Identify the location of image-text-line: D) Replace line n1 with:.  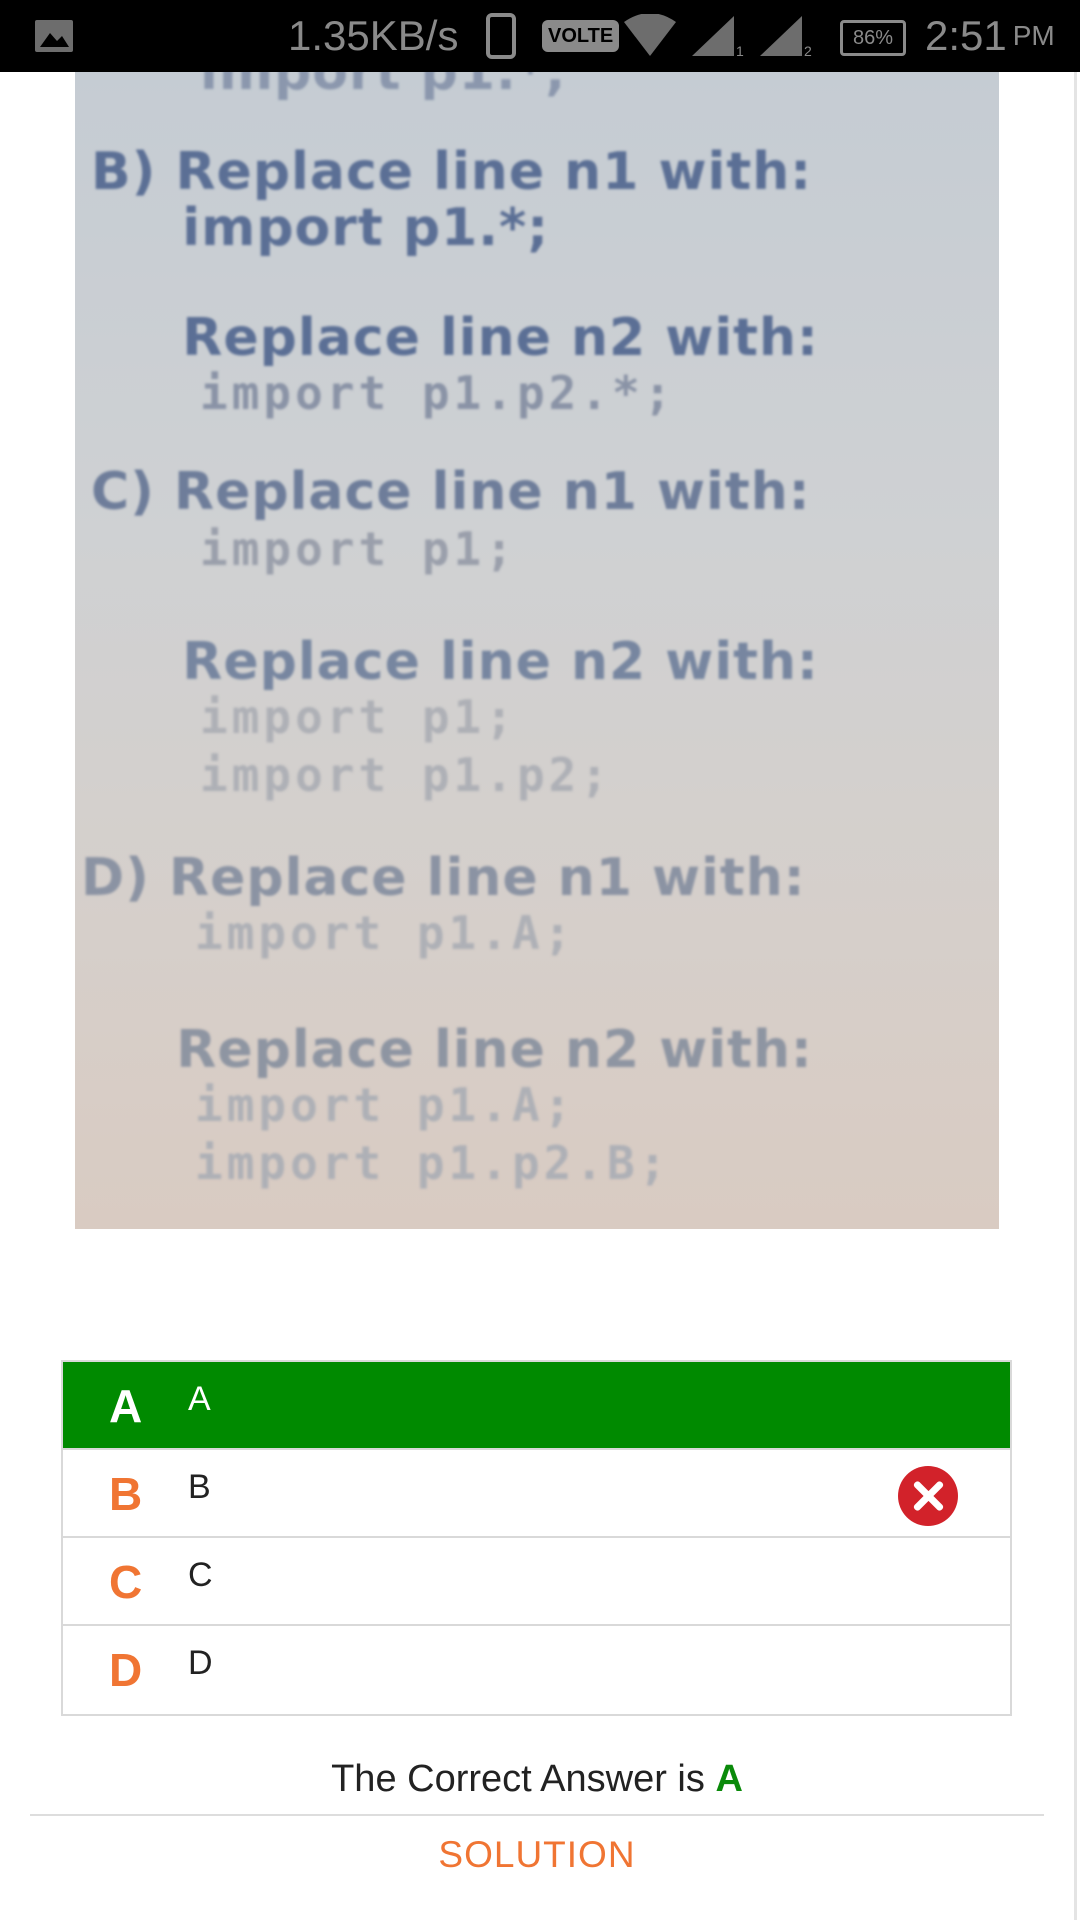
(443, 878).